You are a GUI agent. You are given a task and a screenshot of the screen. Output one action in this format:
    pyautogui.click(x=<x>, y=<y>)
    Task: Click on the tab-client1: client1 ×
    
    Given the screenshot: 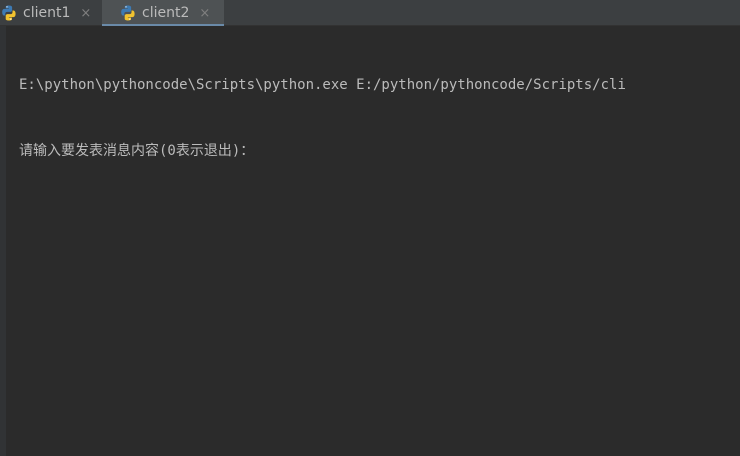 What is the action you would take?
    pyautogui.click(x=51, y=13)
    